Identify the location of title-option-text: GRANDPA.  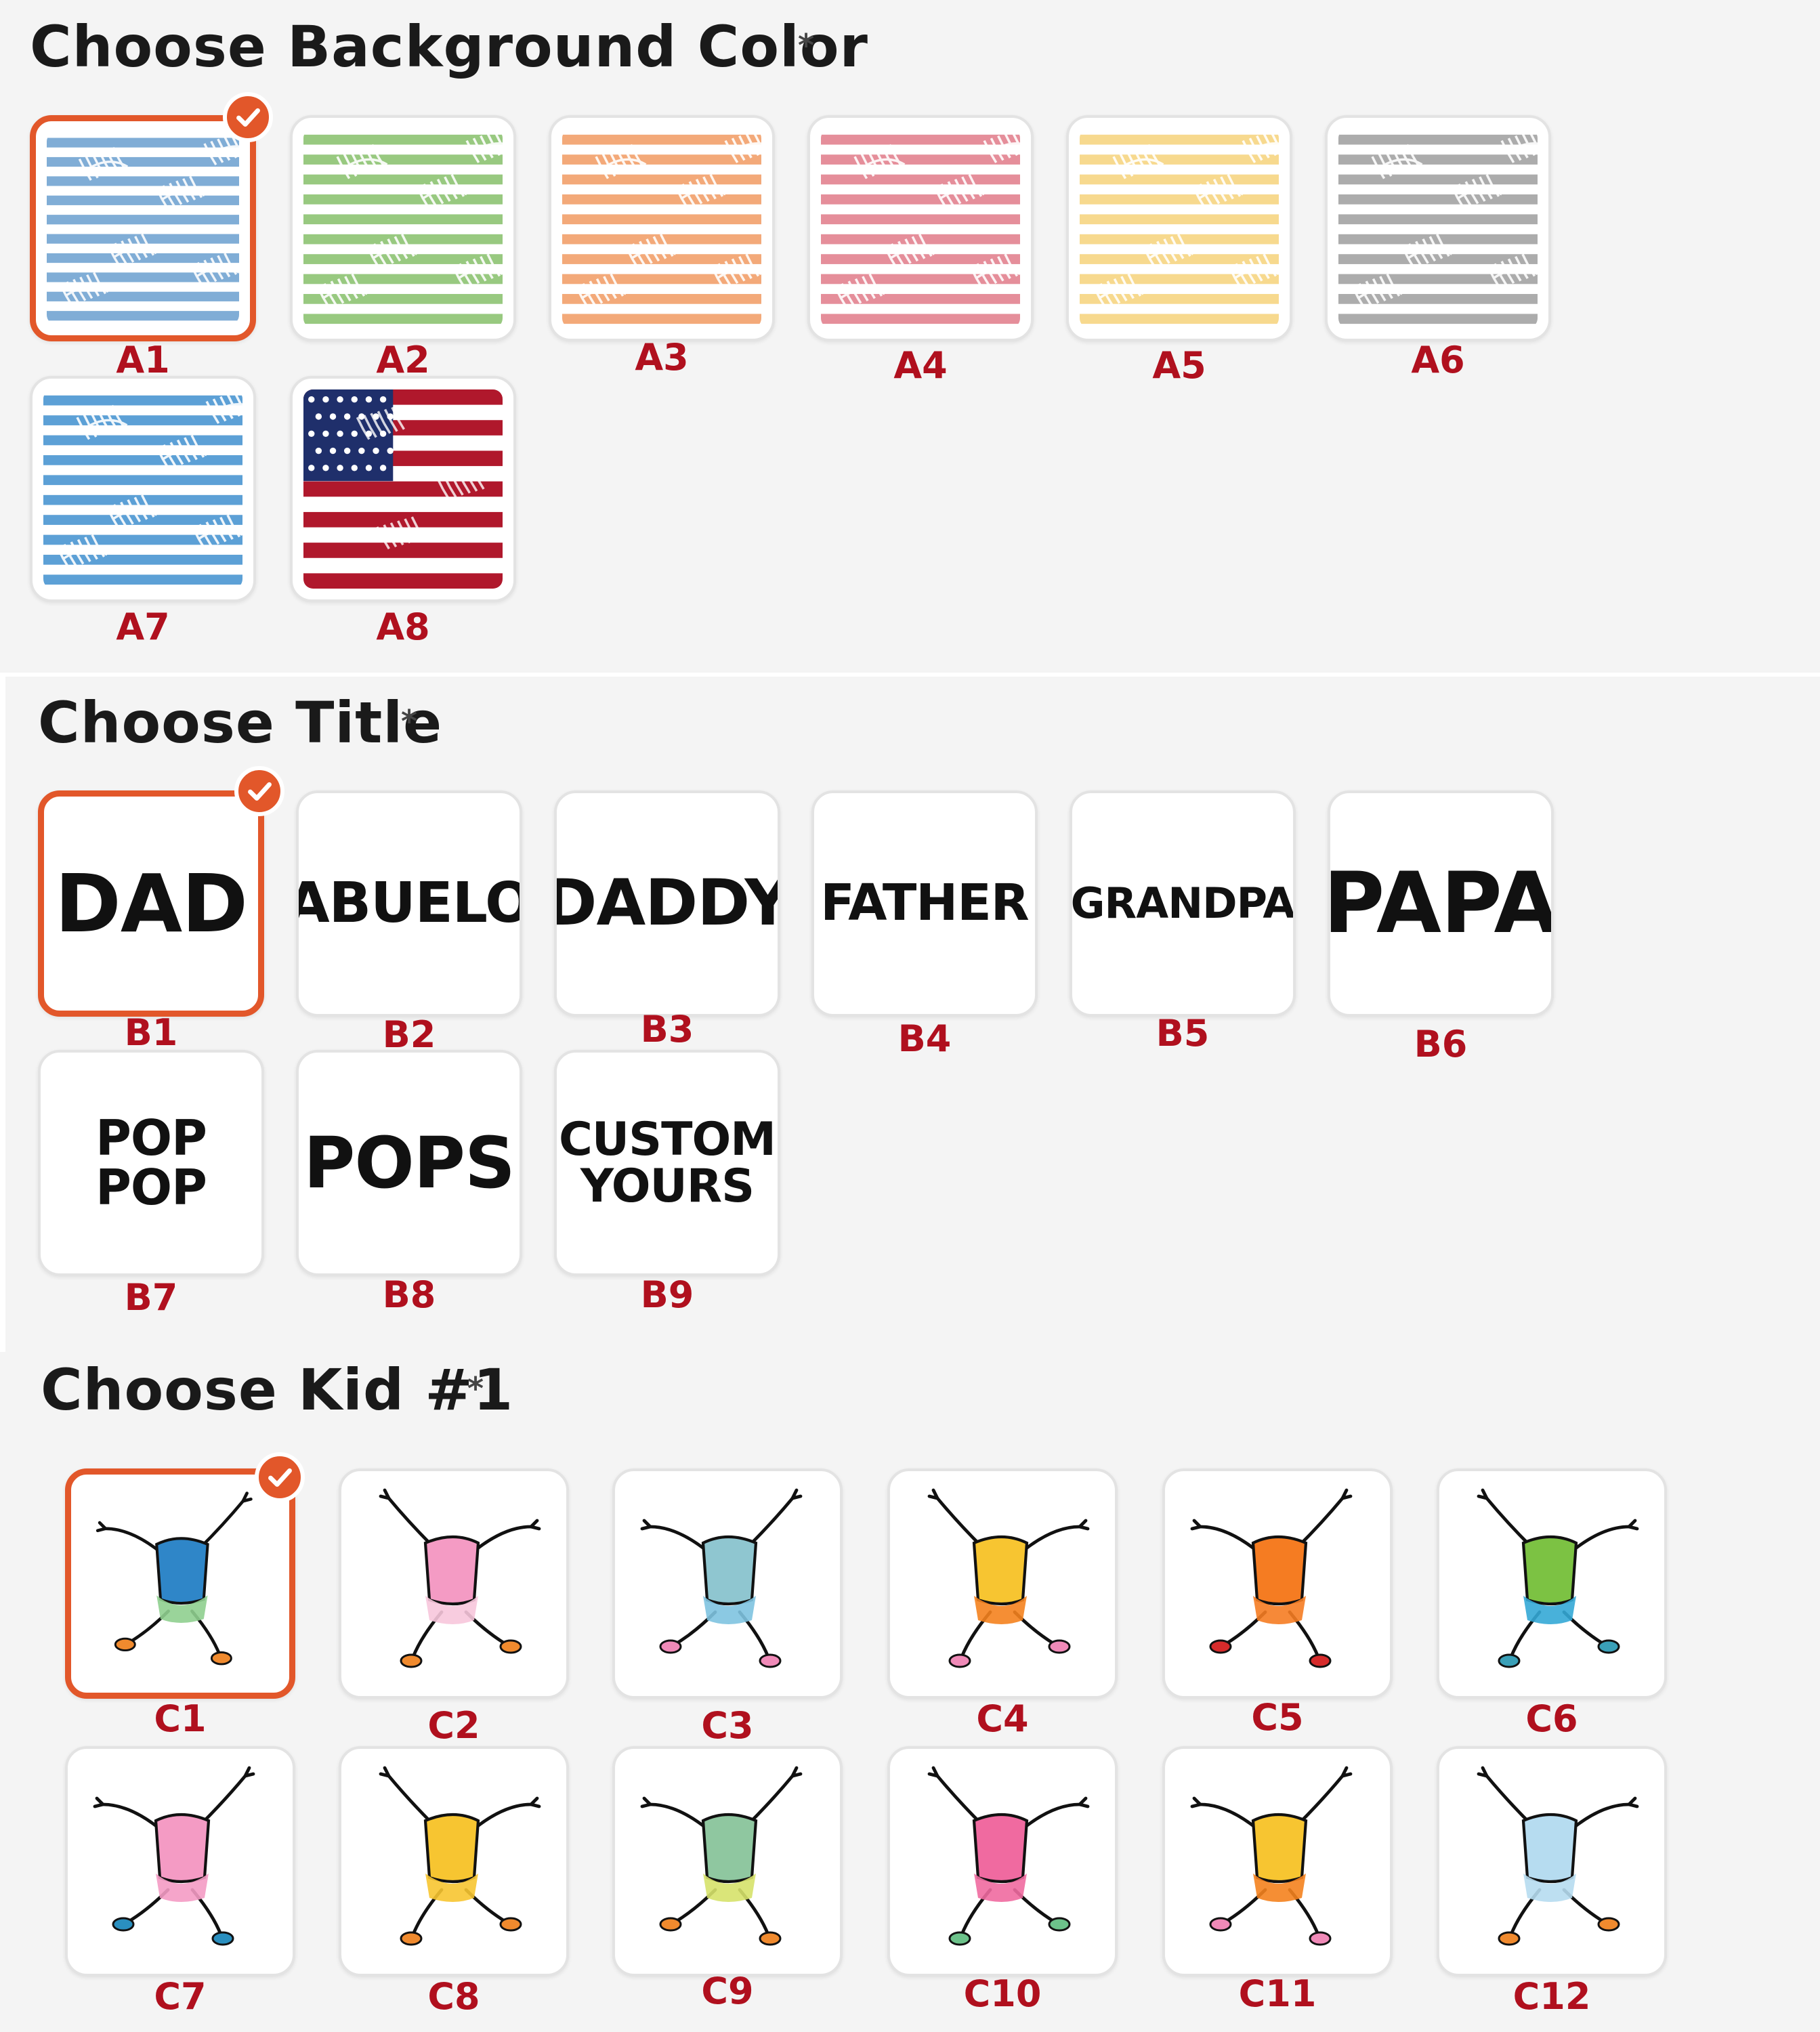
(1182, 904).